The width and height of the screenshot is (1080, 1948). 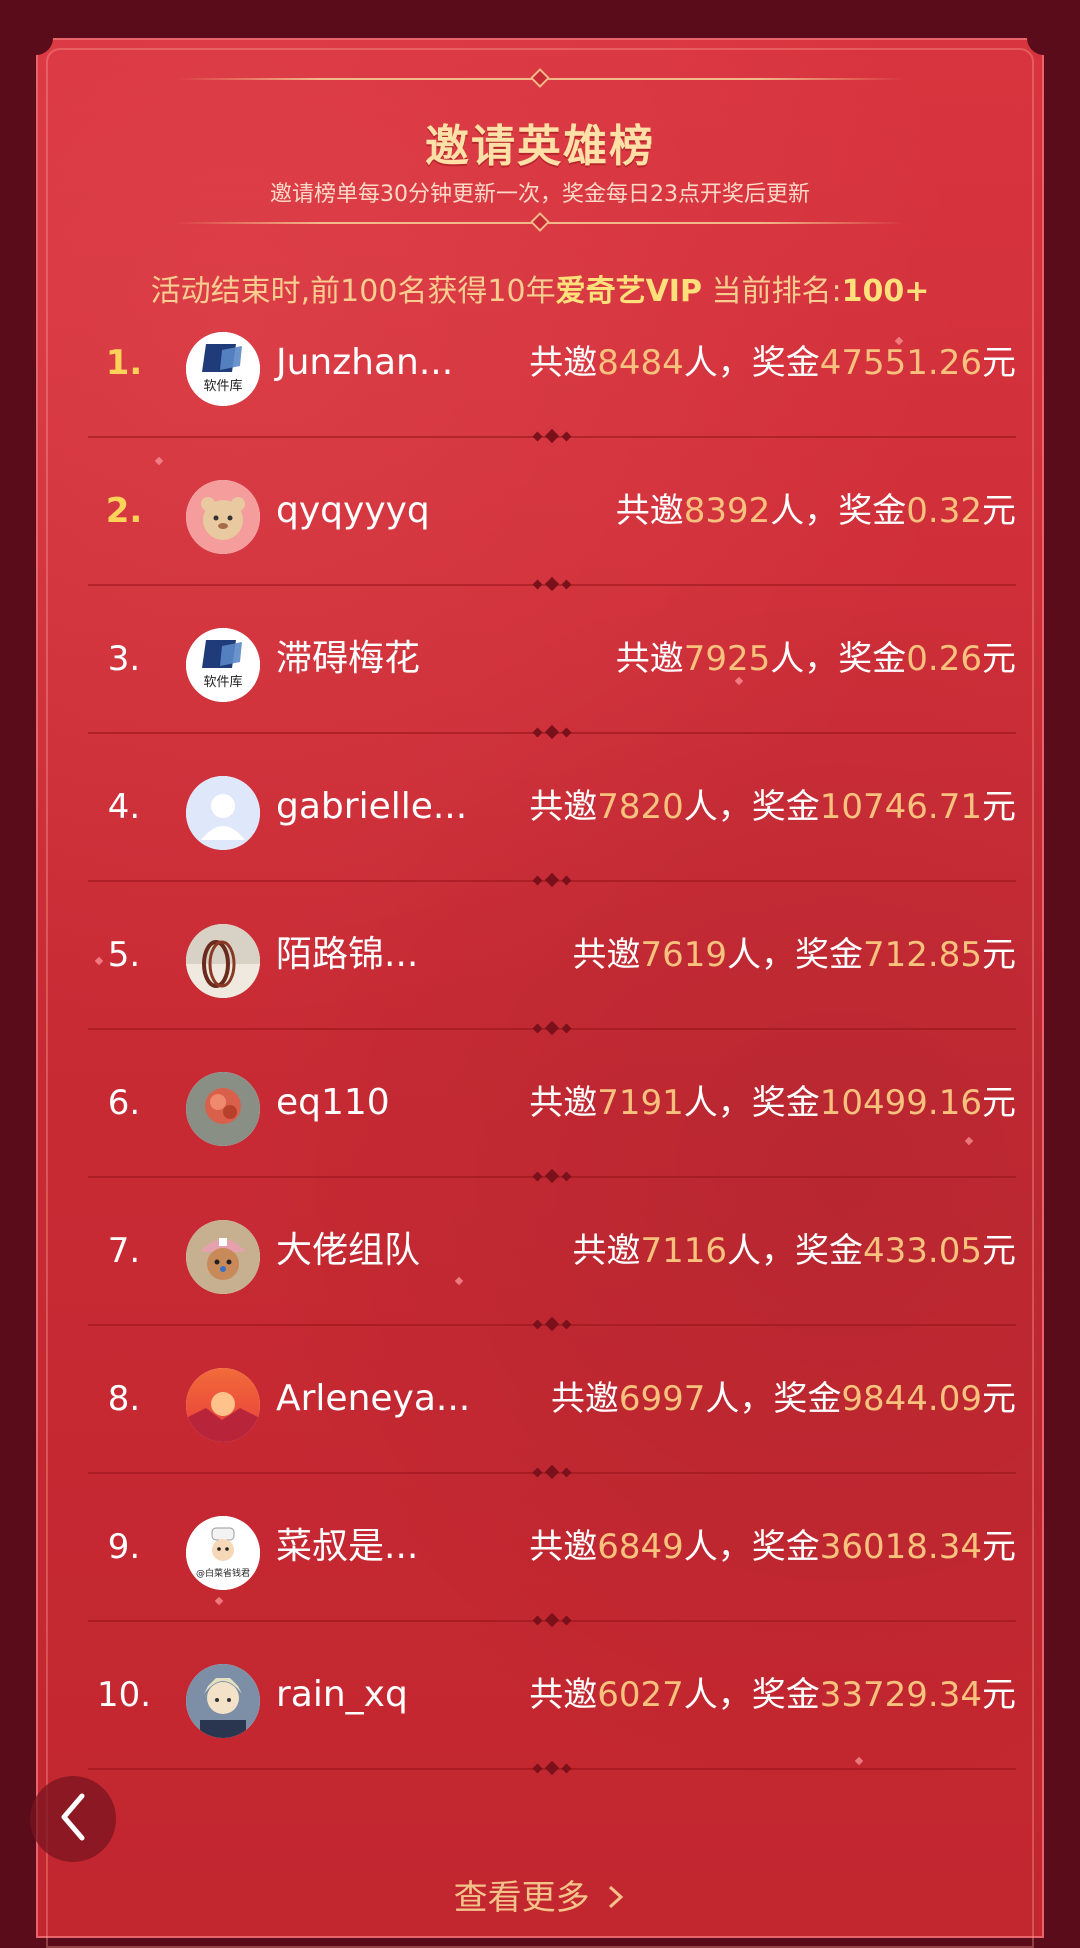 I want to click on reward-amount: 10499.16, so click(x=900, y=1103).